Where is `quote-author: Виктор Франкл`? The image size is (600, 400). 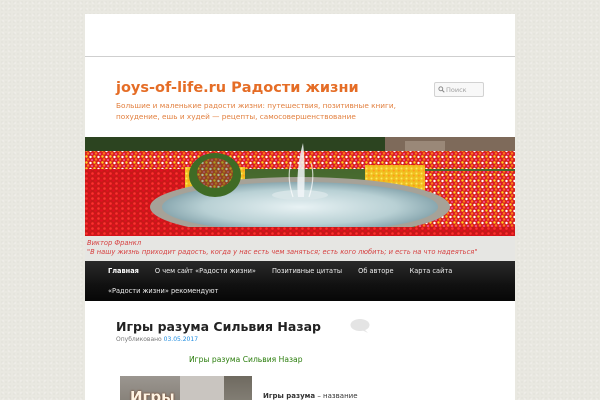
quote-author: Виктор Франкл is located at coordinates (114, 243).